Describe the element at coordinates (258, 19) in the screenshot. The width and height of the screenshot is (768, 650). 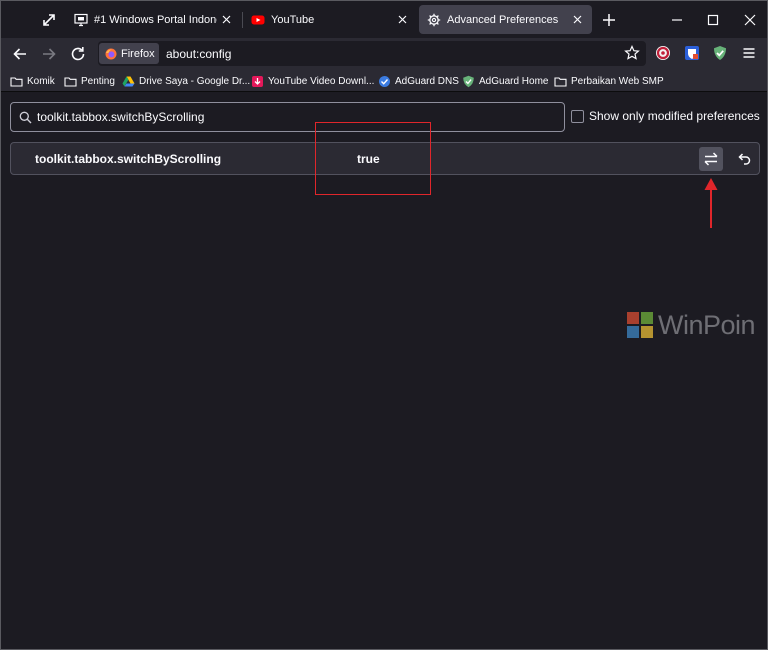
I see `youtube-icon` at that location.